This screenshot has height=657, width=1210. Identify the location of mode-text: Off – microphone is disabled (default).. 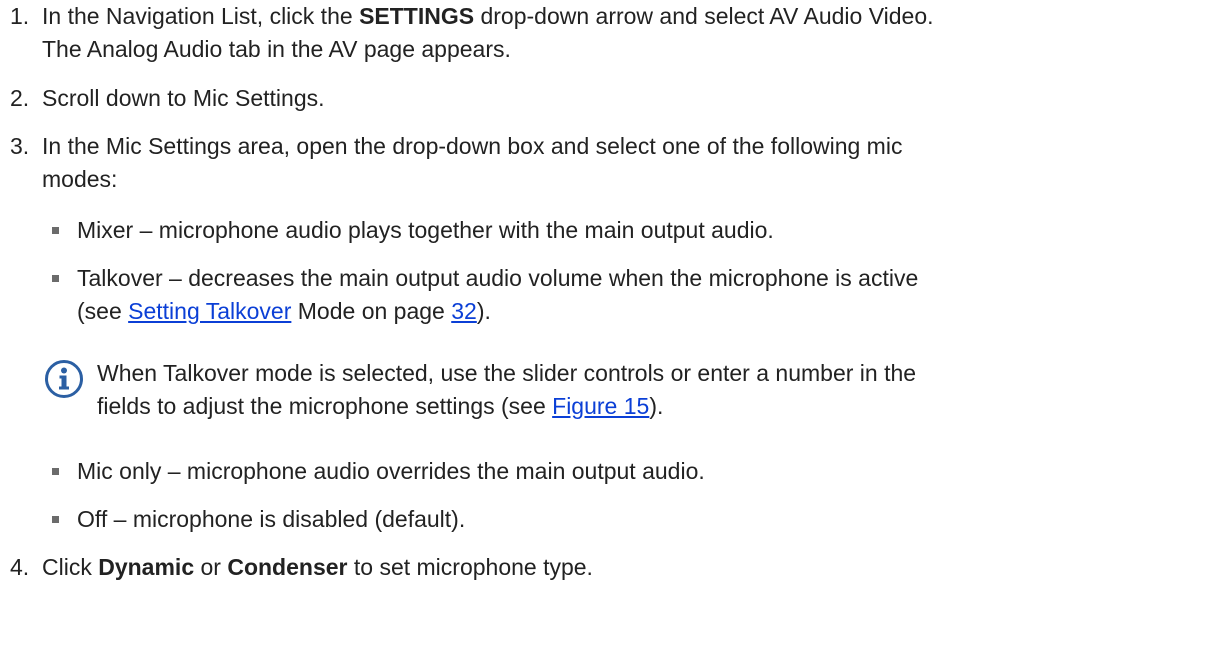
(271, 519).